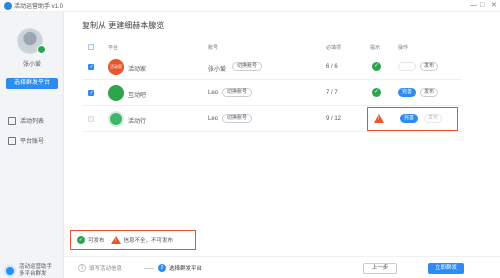 This screenshot has height=278, width=500. Describe the element at coordinates (213, 48) in the screenshot. I see `column-account: 账号` at that location.